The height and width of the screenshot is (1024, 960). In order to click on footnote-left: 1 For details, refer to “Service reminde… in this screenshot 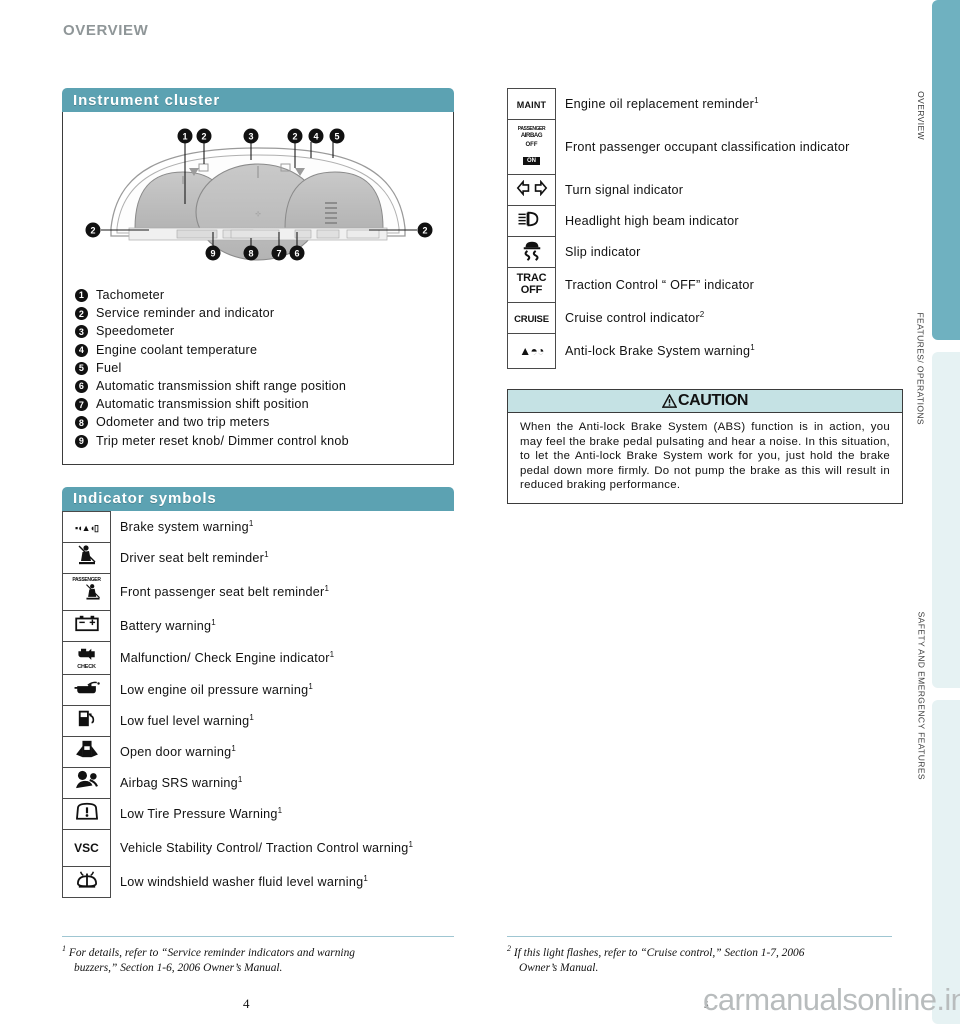, I will do `click(262, 958)`.